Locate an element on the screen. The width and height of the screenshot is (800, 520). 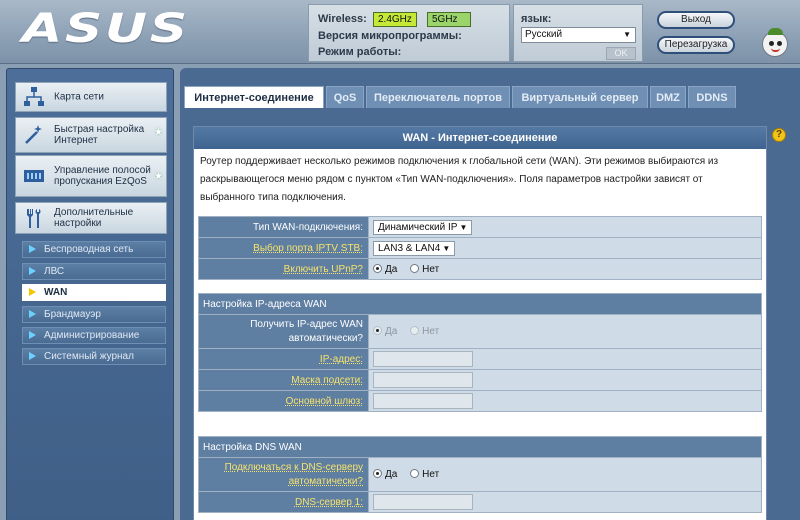
sidebar-sub-wan: WAN is located at coordinates (94, 292).